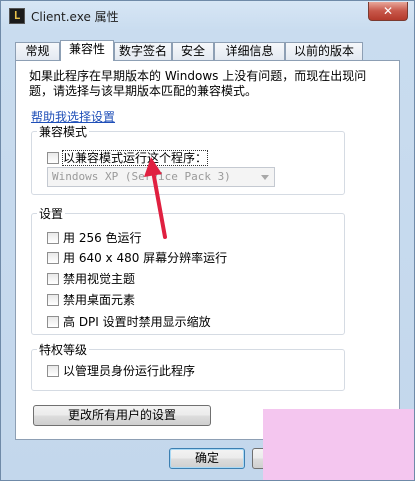  I want to click on tab-compatibility: 兼容性, so click(87, 50).